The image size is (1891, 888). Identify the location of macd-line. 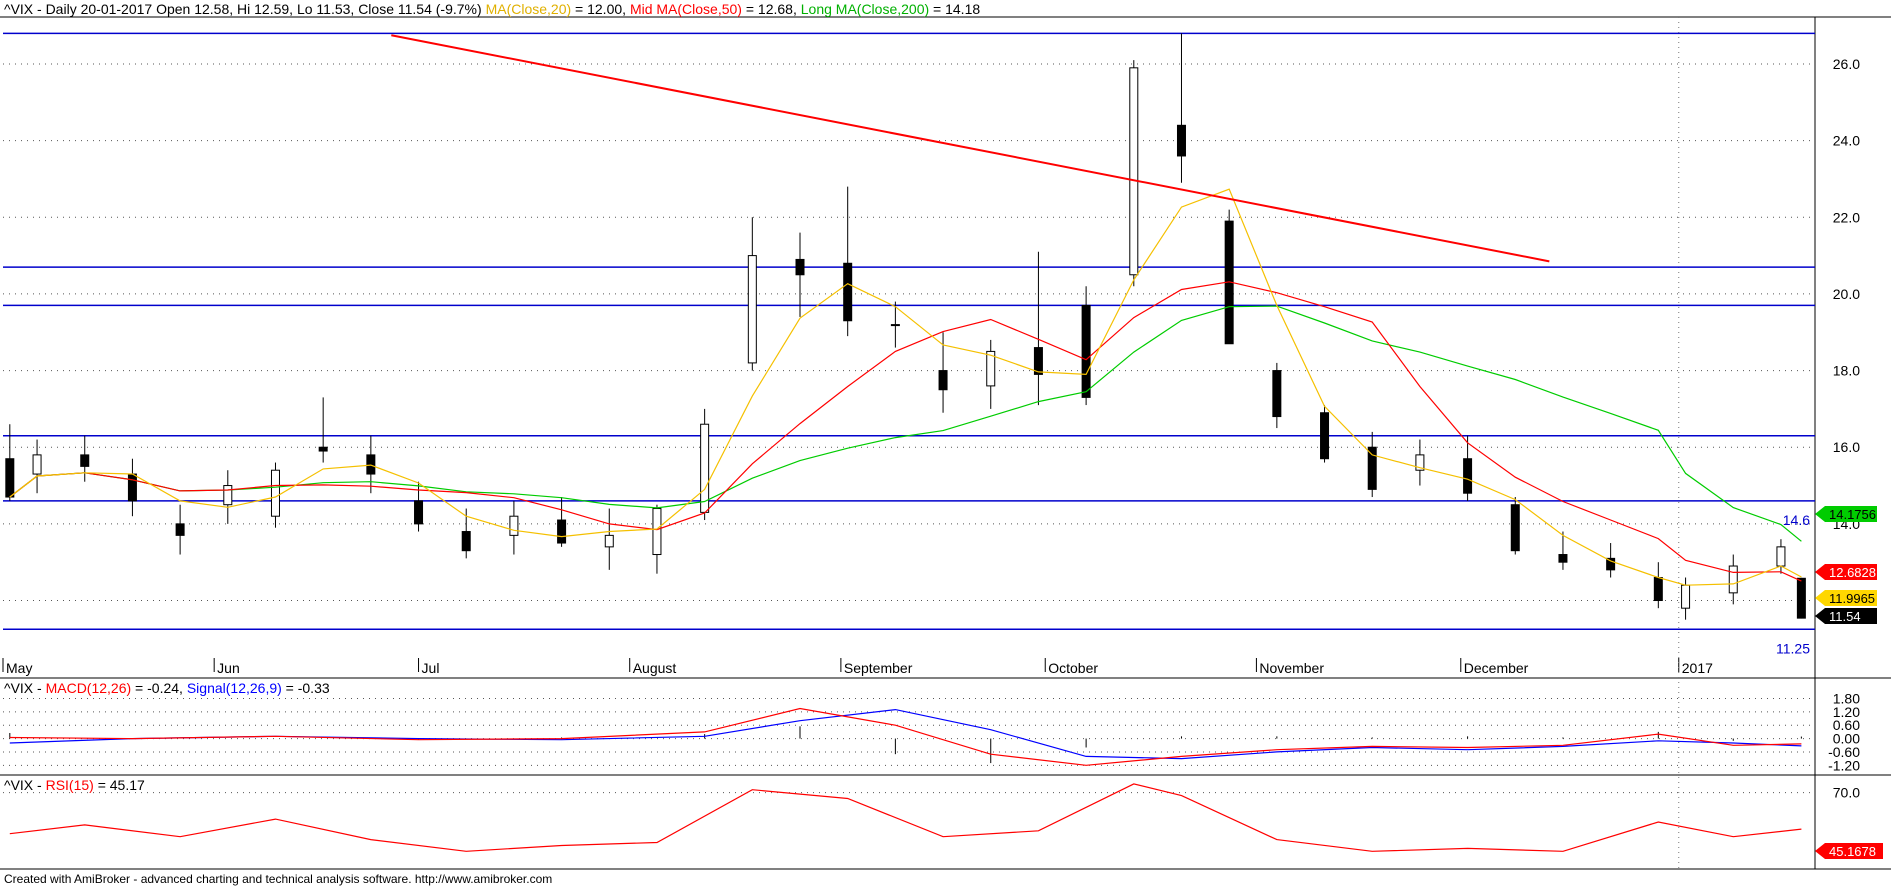
(905, 736).